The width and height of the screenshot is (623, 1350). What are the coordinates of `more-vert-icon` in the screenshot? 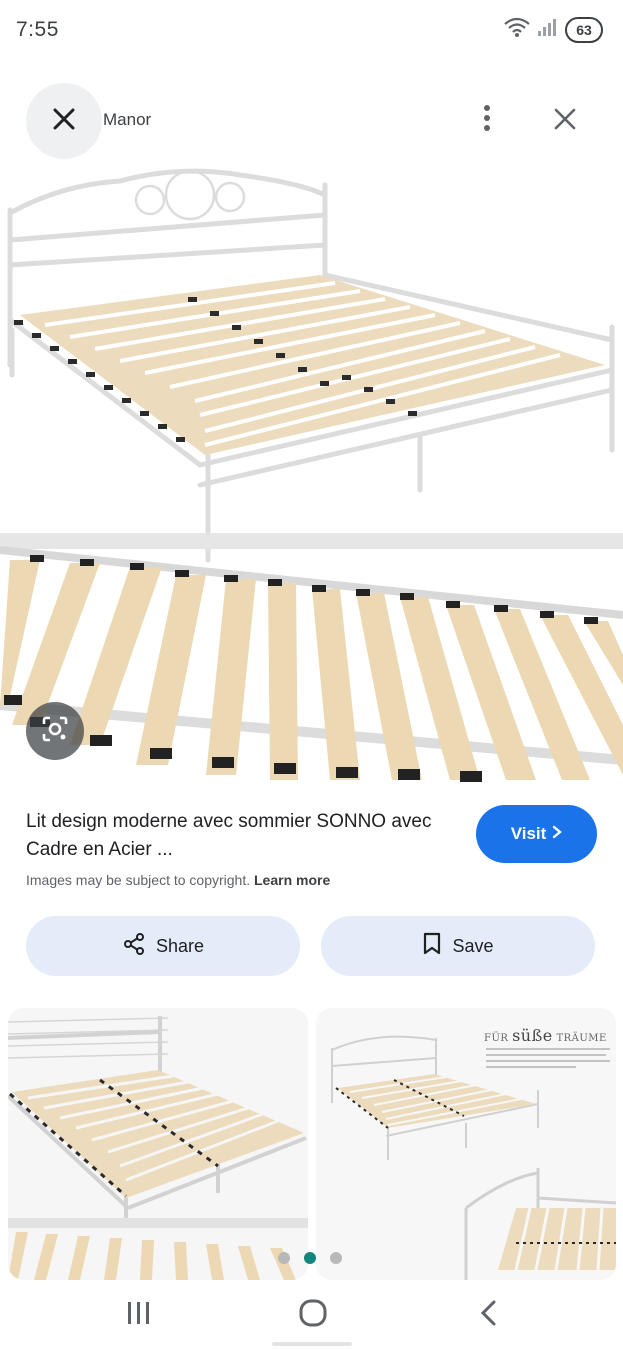 It's located at (487, 120).